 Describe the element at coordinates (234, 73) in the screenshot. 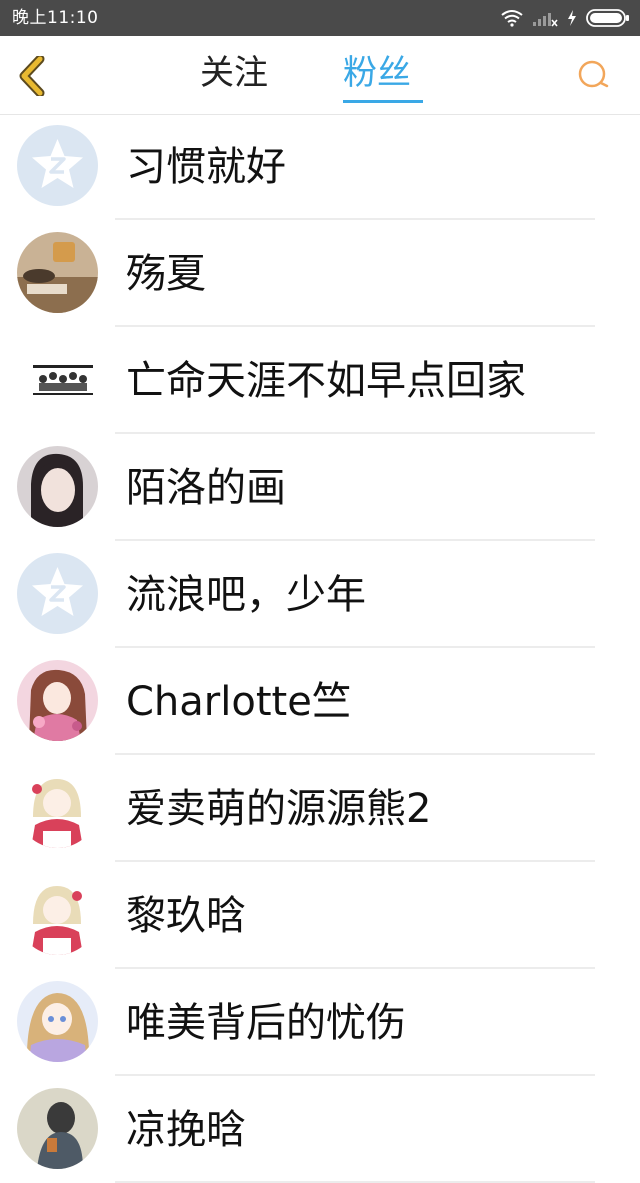

I see `tab-follow: 关注` at that location.